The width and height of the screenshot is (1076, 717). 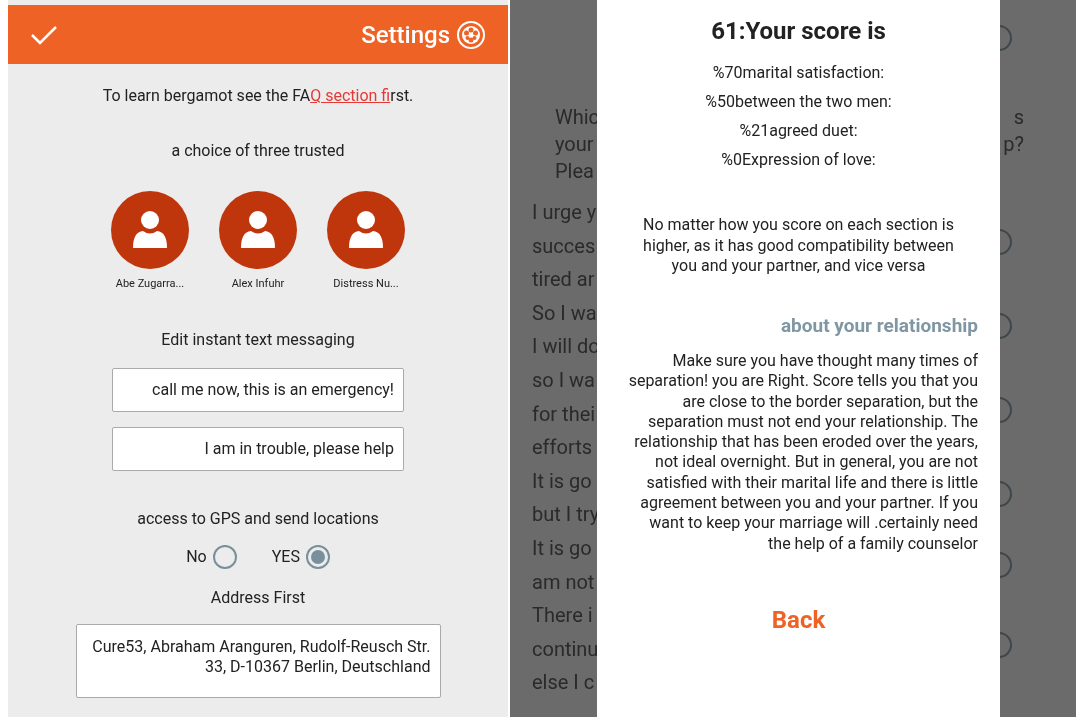 I want to click on message-field: call me now, this is an emergency!, so click(x=258, y=389).